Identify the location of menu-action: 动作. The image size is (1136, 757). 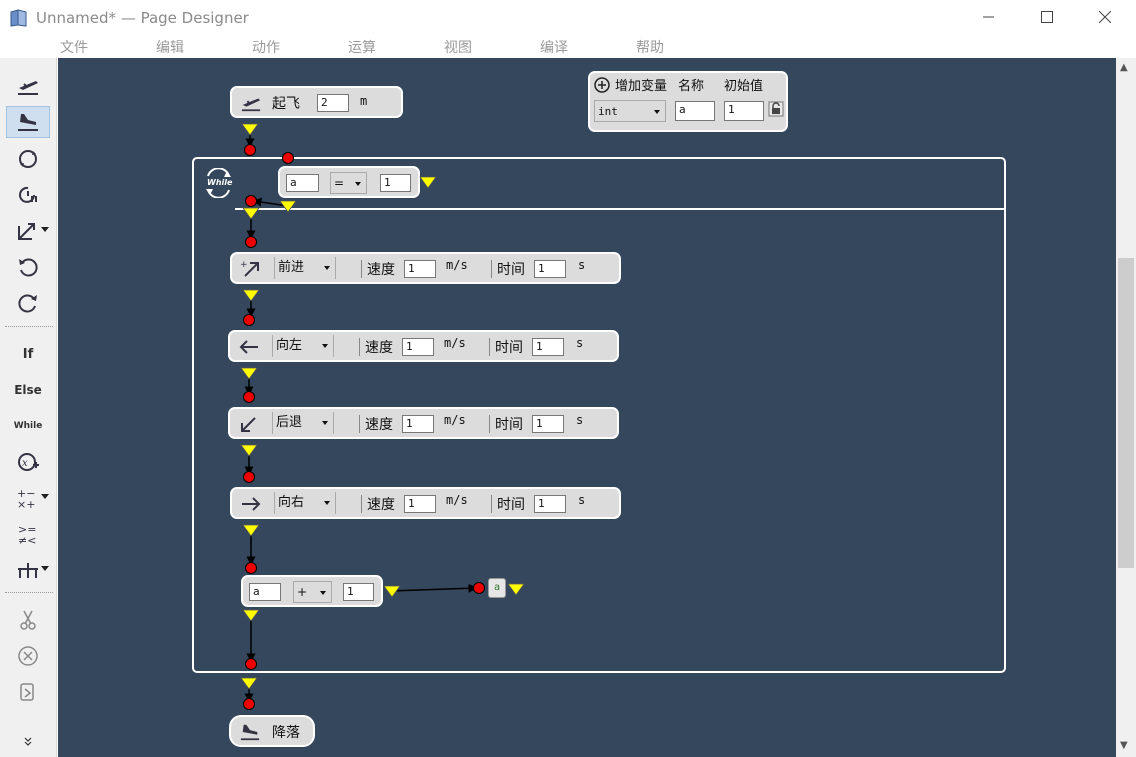
(266, 47).